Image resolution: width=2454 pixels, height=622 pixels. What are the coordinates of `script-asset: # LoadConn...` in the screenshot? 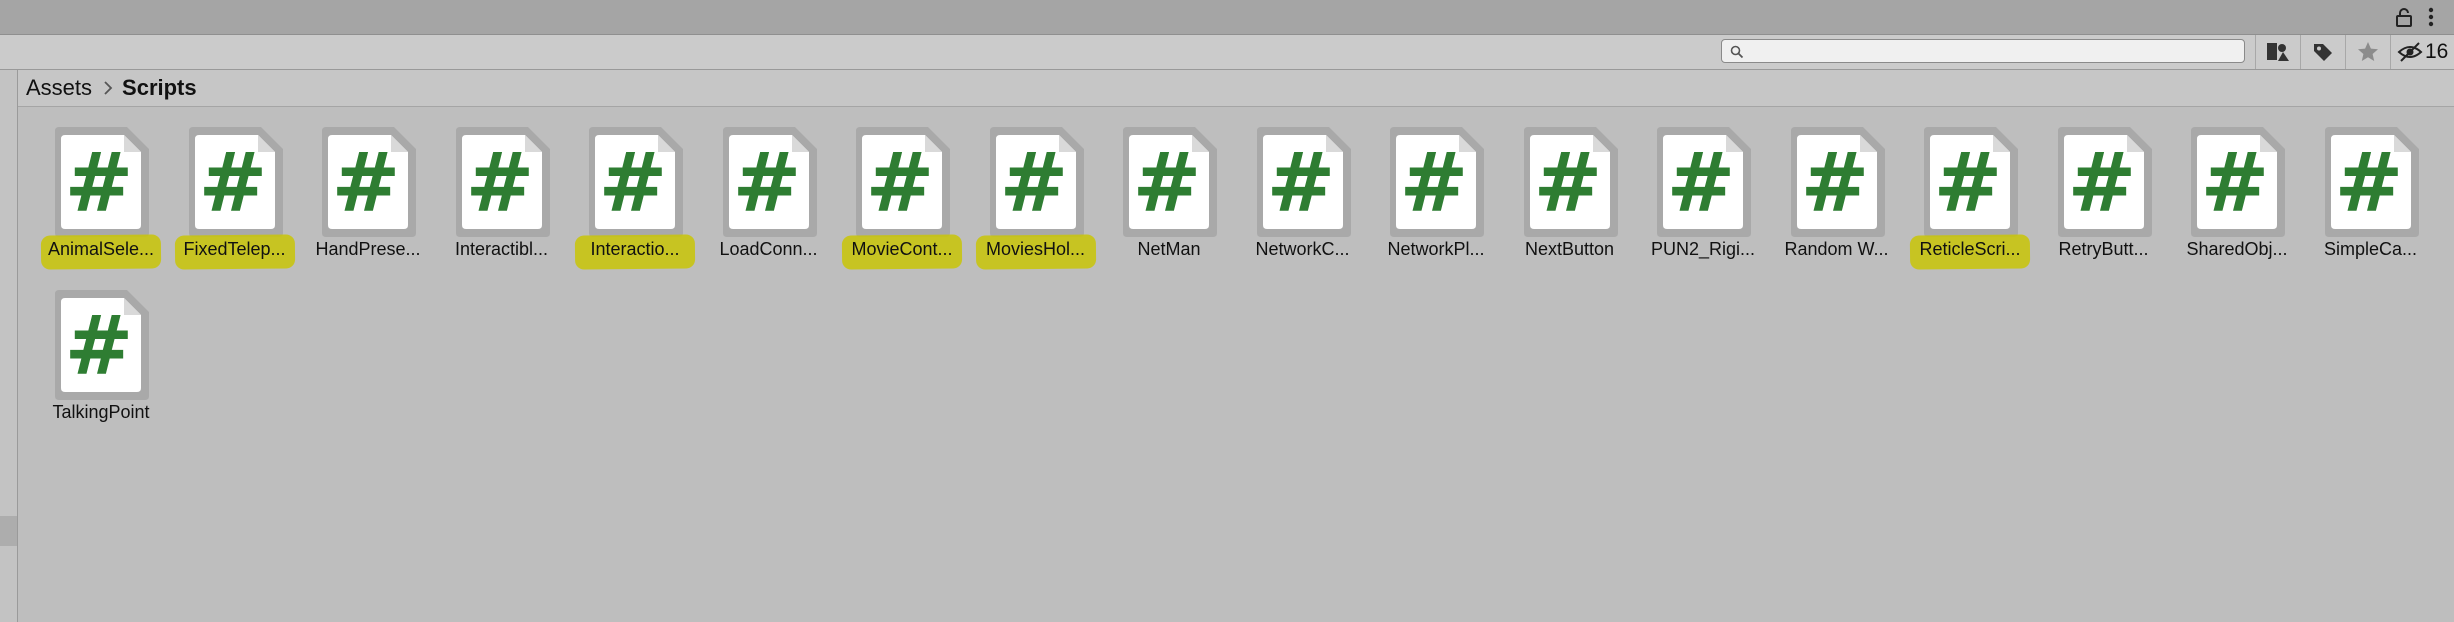 It's located at (769, 187).